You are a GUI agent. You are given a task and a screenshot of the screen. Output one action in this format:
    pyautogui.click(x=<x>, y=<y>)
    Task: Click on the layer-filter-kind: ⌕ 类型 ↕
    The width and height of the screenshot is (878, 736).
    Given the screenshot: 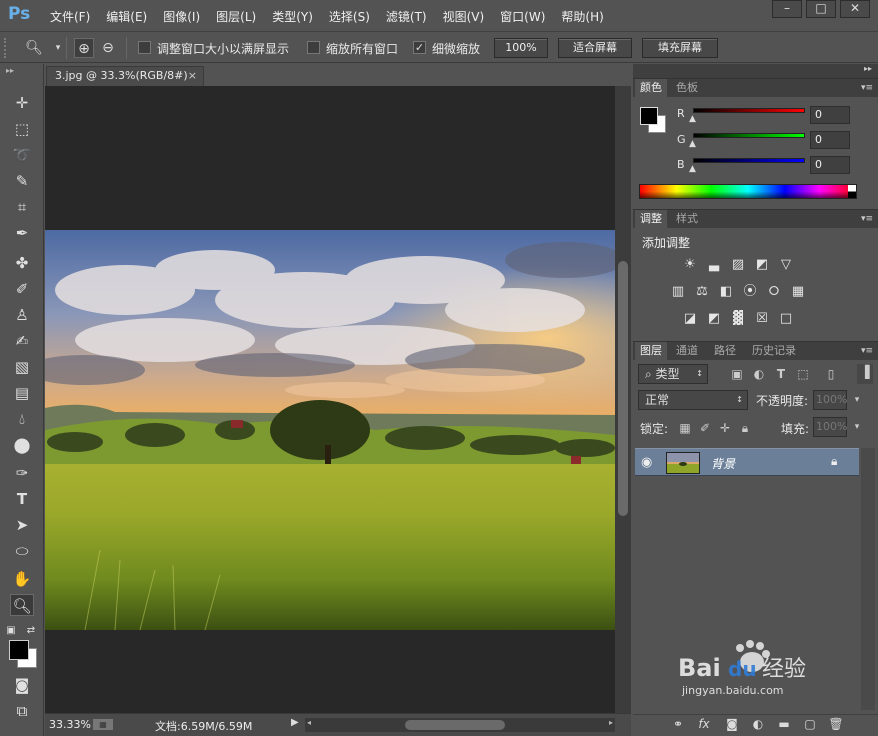 What is the action you would take?
    pyautogui.click(x=673, y=374)
    